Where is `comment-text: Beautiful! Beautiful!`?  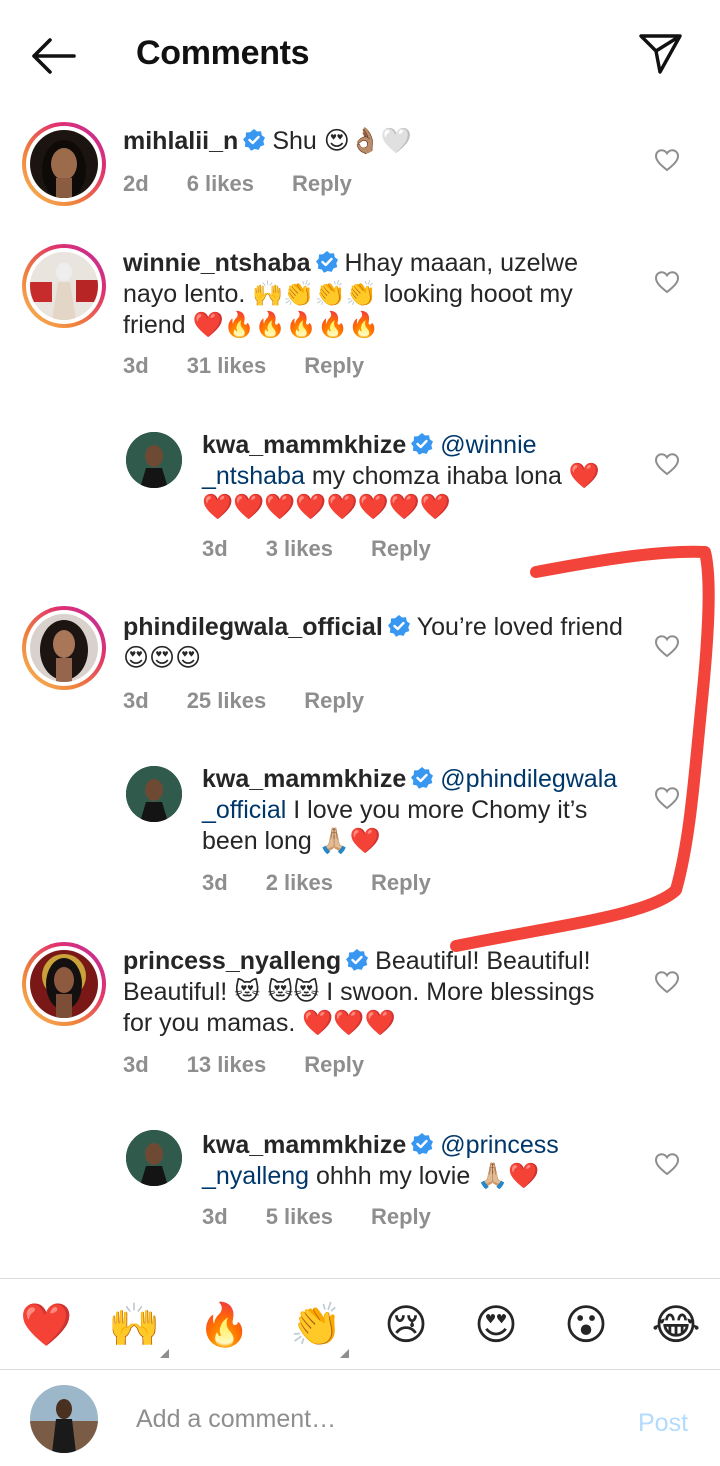
comment-text: Beautiful! Beautiful! is located at coordinates (483, 961).